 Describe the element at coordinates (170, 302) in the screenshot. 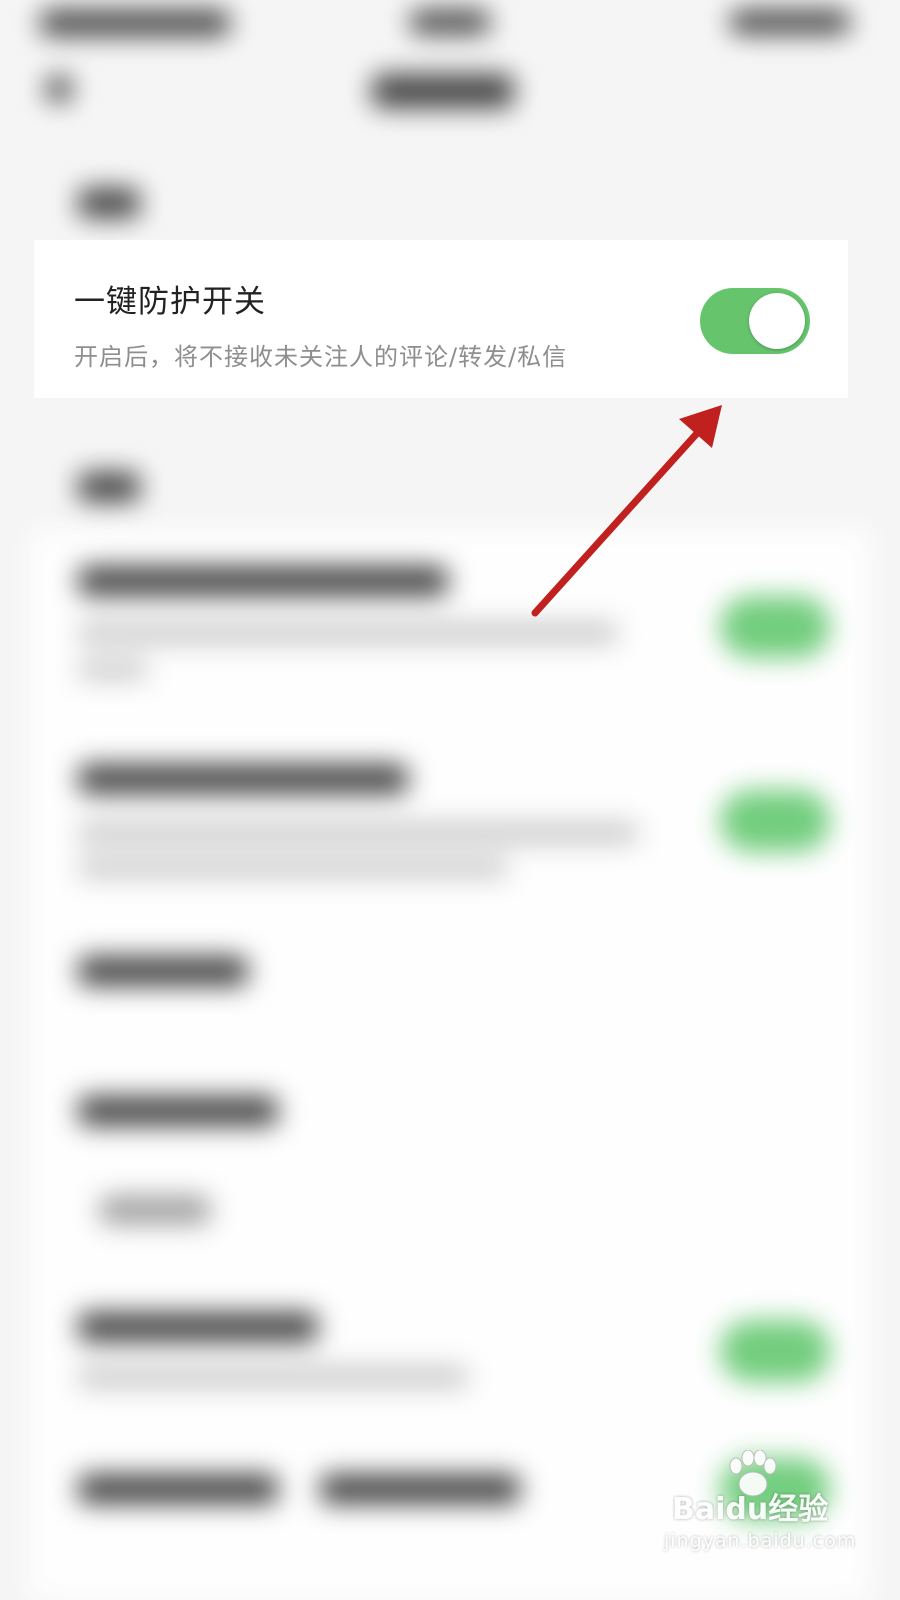

I see `one-click-protection-title: 一键防护开关` at that location.